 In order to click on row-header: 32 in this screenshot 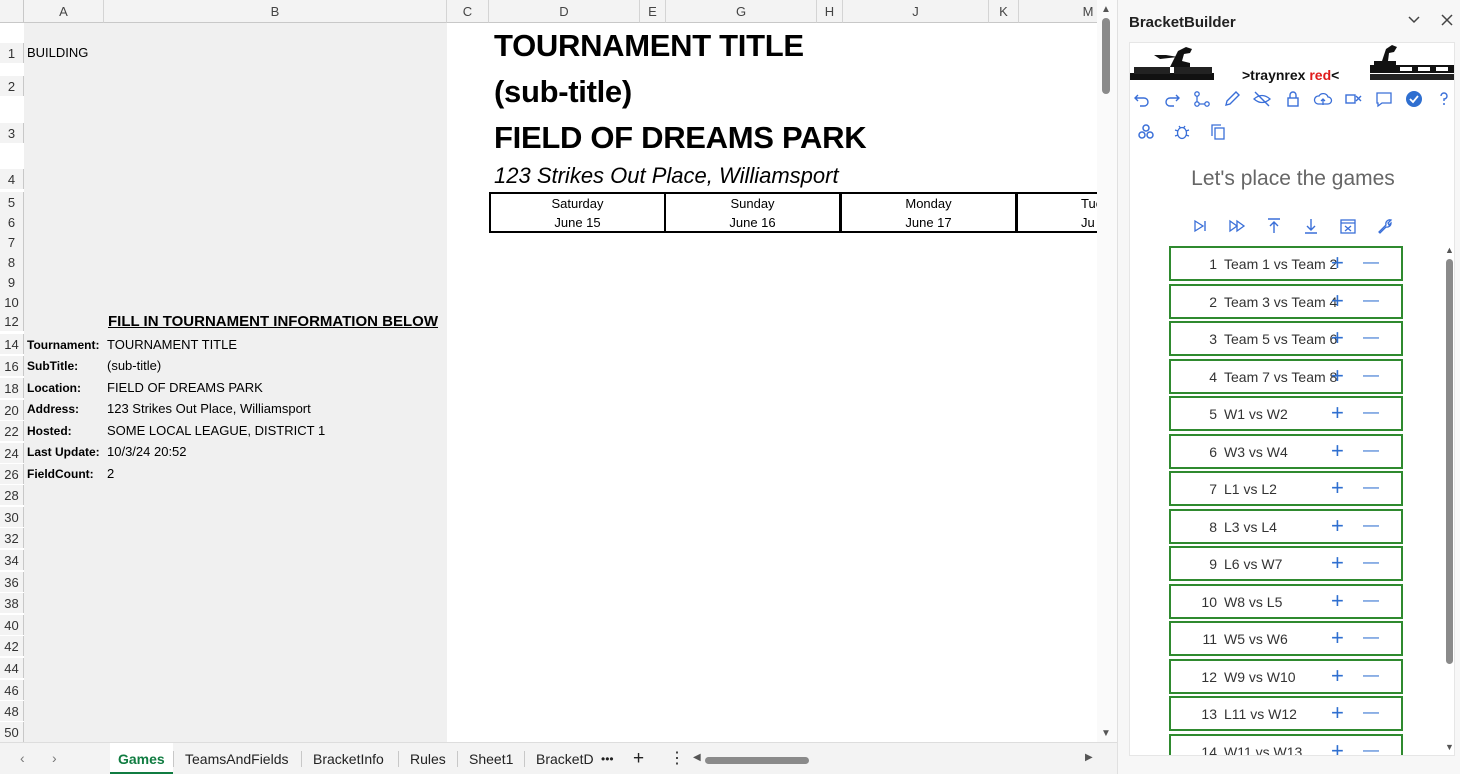, I will do `click(12, 538)`.